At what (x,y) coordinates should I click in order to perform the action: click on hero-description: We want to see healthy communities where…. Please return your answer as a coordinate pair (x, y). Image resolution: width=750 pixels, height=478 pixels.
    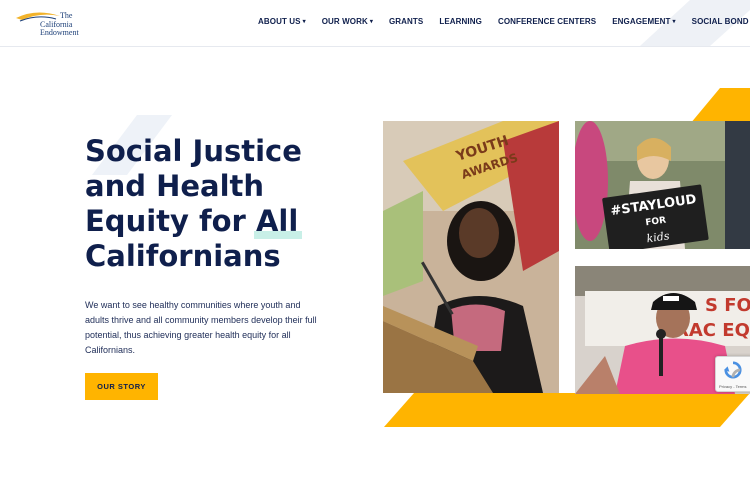
    Looking at the image, I should click on (201, 327).